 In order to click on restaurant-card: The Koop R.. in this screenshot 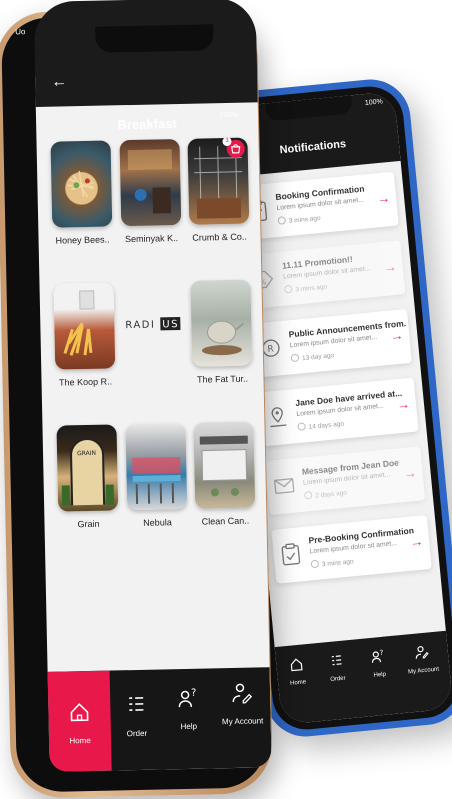, I will do `click(84, 335)`.